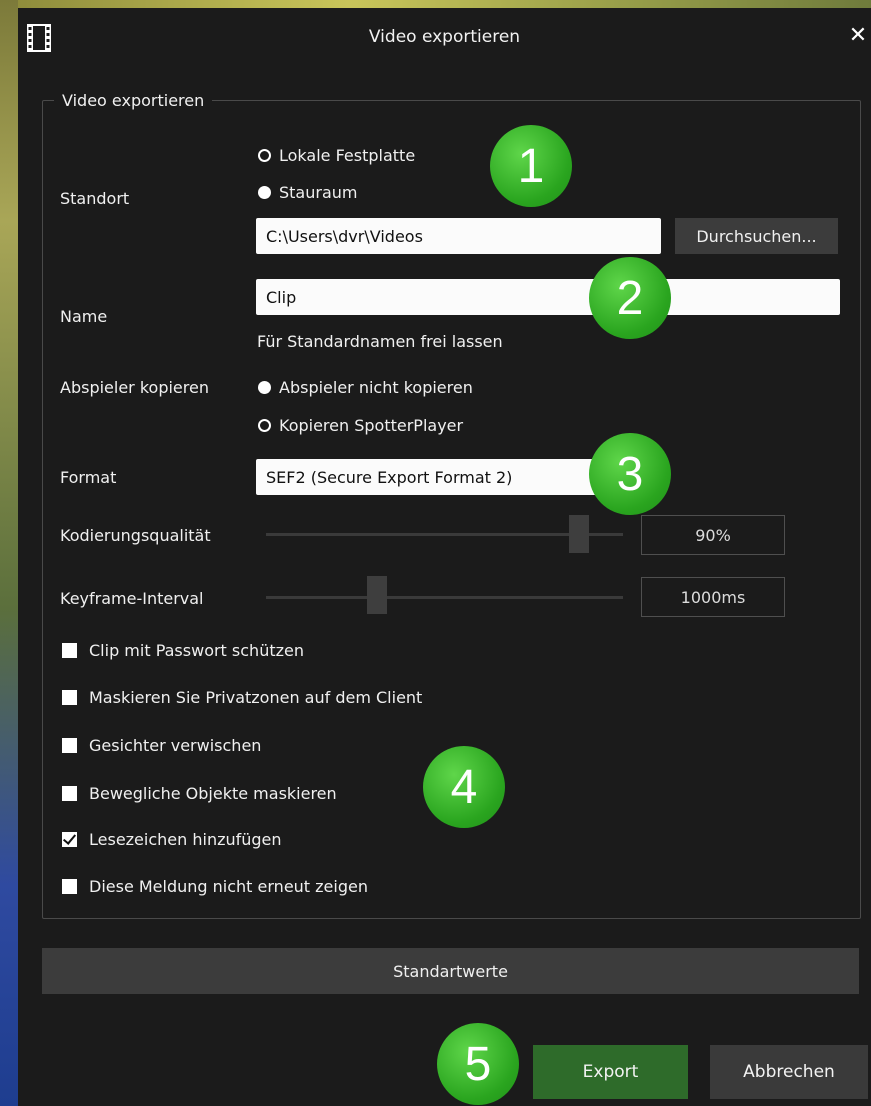  Describe the element at coordinates (432, 477) in the screenshot. I see `format-select: SEF2 (Secure Export Format 2)` at that location.